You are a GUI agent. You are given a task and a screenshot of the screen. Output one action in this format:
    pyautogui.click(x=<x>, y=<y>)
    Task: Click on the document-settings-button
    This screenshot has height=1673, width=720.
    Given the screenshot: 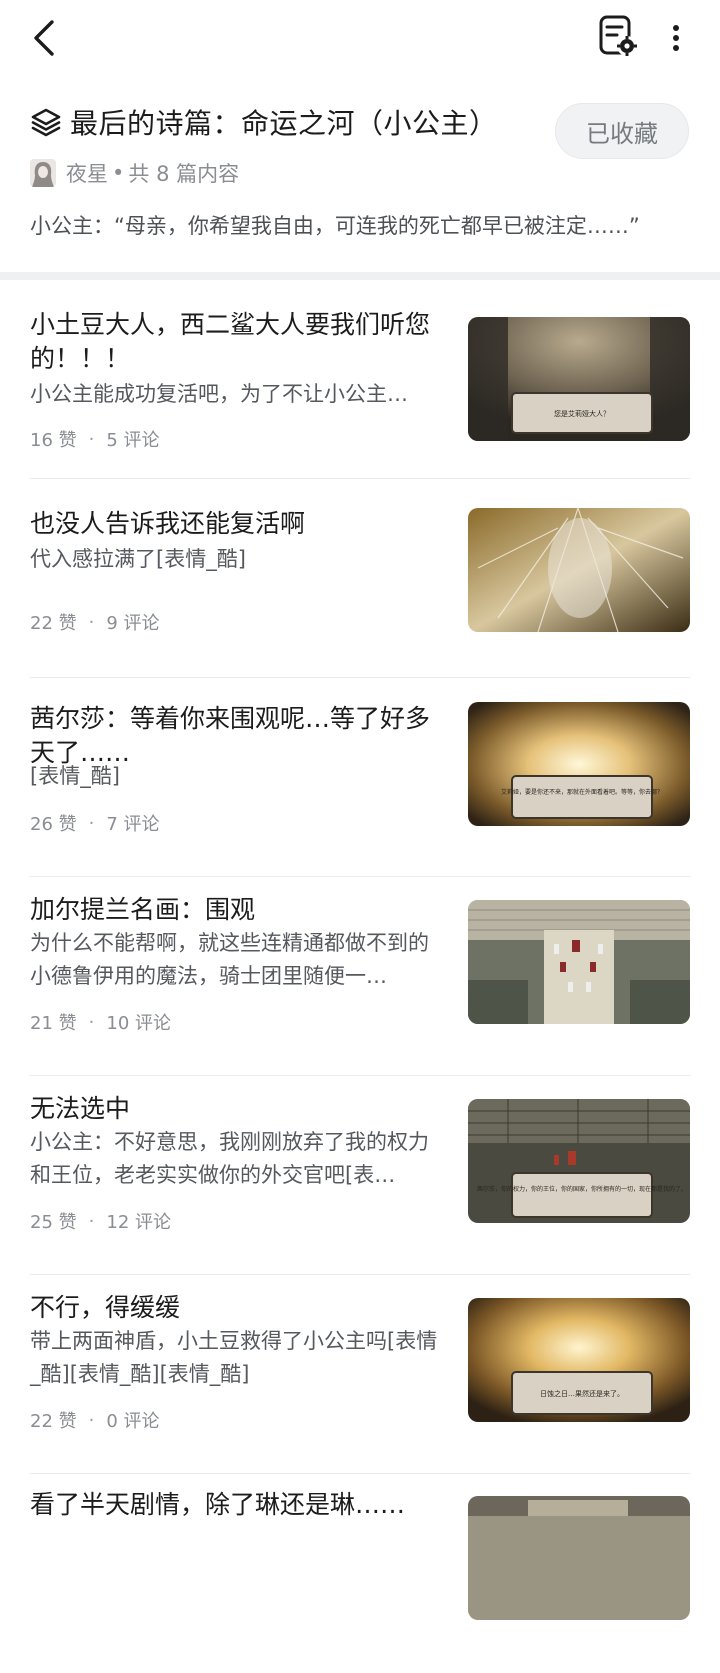 What is the action you would take?
    pyautogui.click(x=618, y=37)
    